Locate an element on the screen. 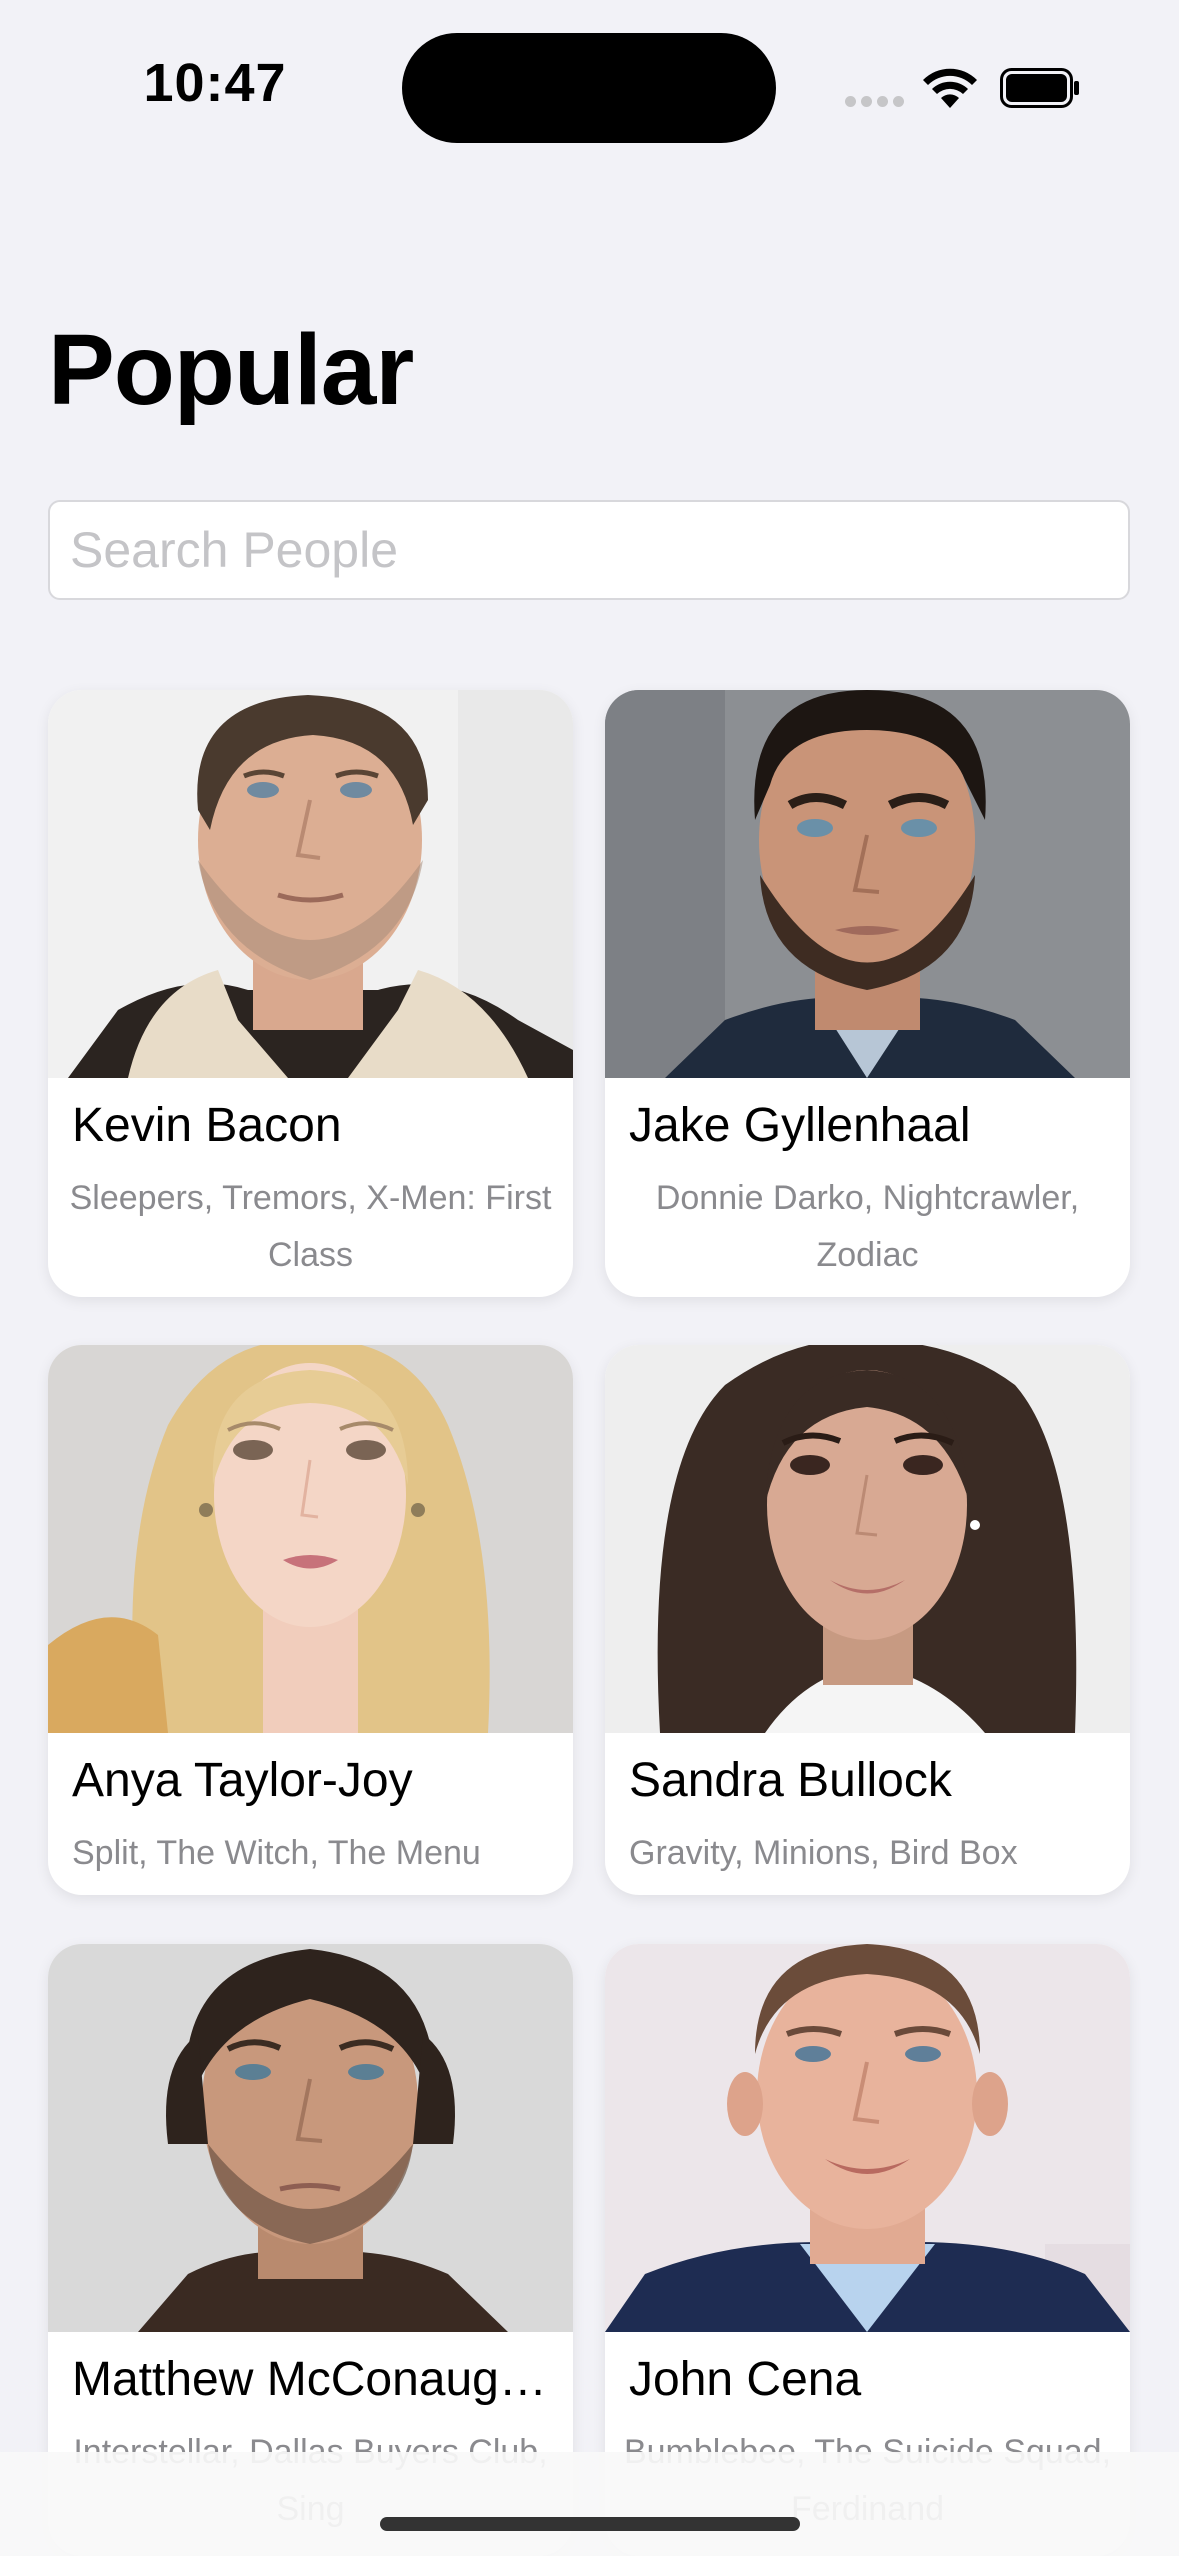  person-known-for: Sleepers, Tremors, X-Men: First Class is located at coordinates (310, 1226).